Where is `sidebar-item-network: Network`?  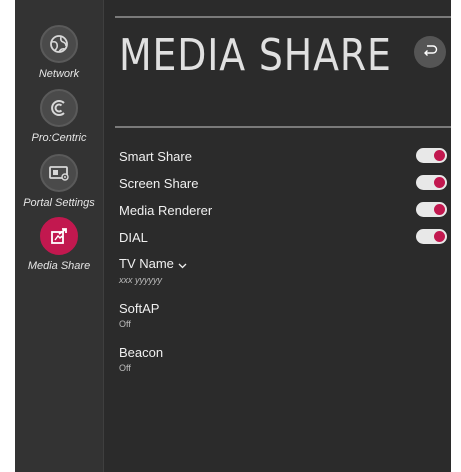 sidebar-item-network: Network is located at coordinates (59, 52).